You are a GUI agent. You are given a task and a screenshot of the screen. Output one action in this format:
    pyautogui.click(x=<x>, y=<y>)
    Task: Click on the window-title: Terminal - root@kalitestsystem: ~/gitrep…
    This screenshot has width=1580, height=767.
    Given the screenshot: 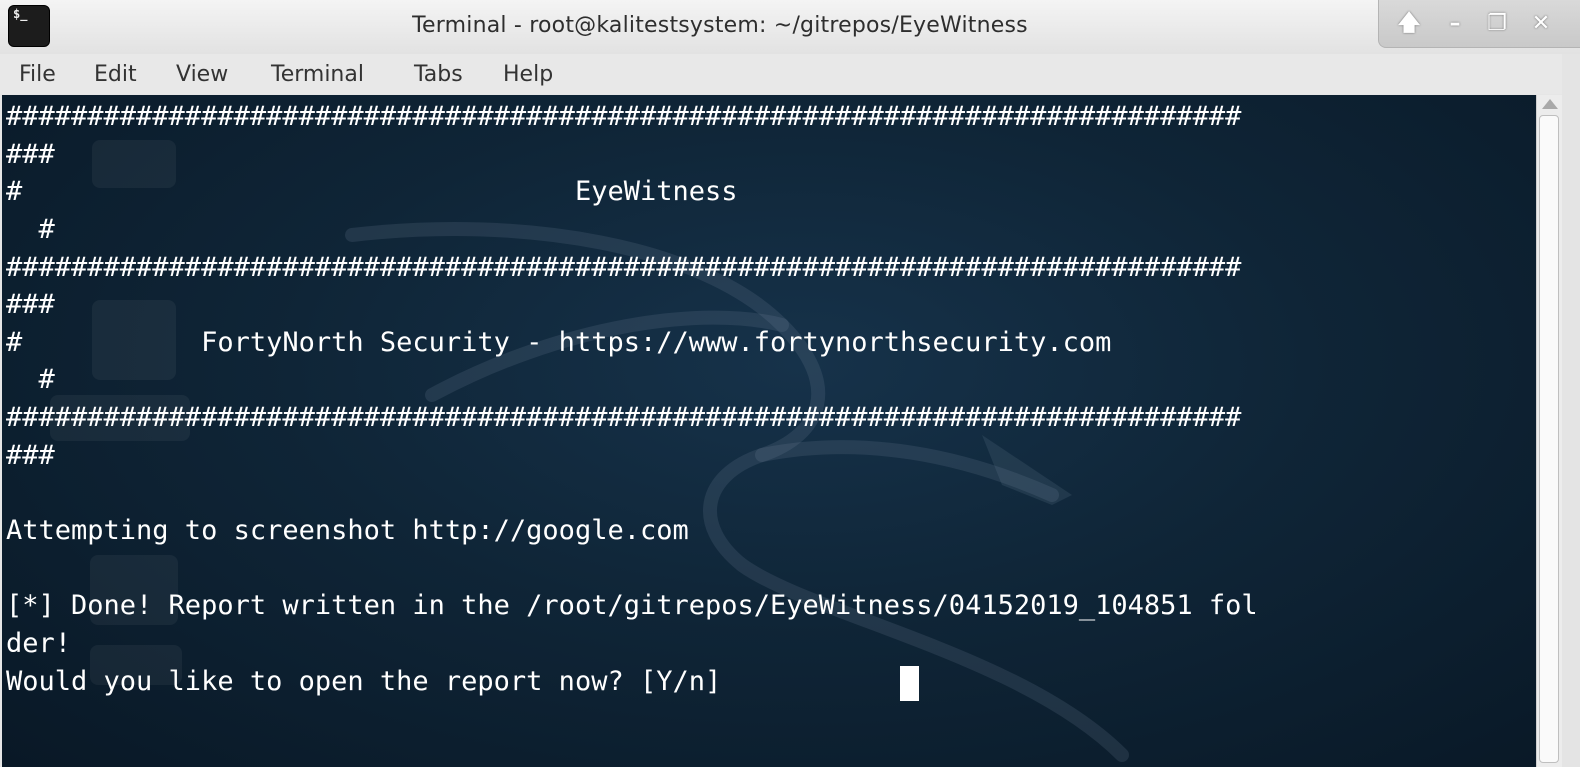 What is the action you would take?
    pyautogui.click(x=720, y=25)
    